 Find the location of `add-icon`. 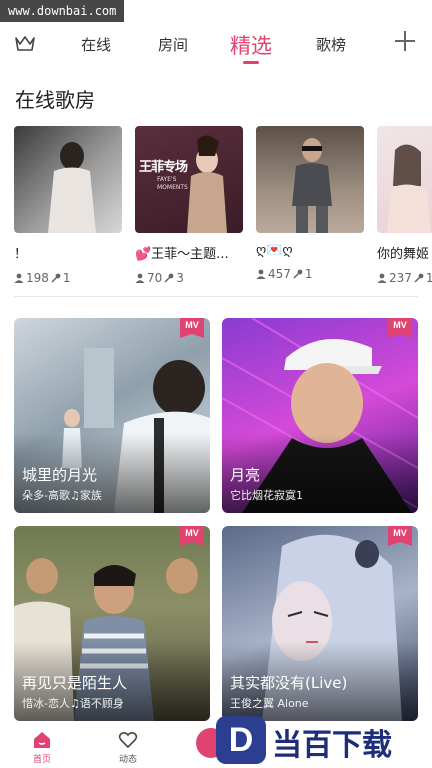

add-icon is located at coordinates (405, 41).